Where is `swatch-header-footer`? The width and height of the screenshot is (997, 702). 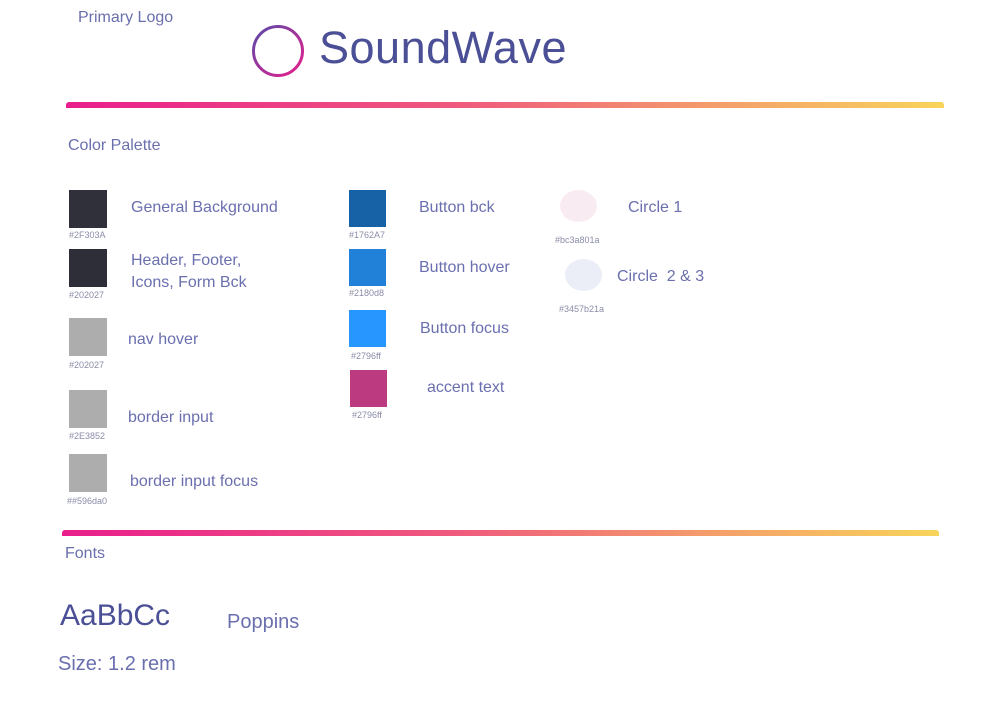
swatch-header-footer is located at coordinates (88, 268).